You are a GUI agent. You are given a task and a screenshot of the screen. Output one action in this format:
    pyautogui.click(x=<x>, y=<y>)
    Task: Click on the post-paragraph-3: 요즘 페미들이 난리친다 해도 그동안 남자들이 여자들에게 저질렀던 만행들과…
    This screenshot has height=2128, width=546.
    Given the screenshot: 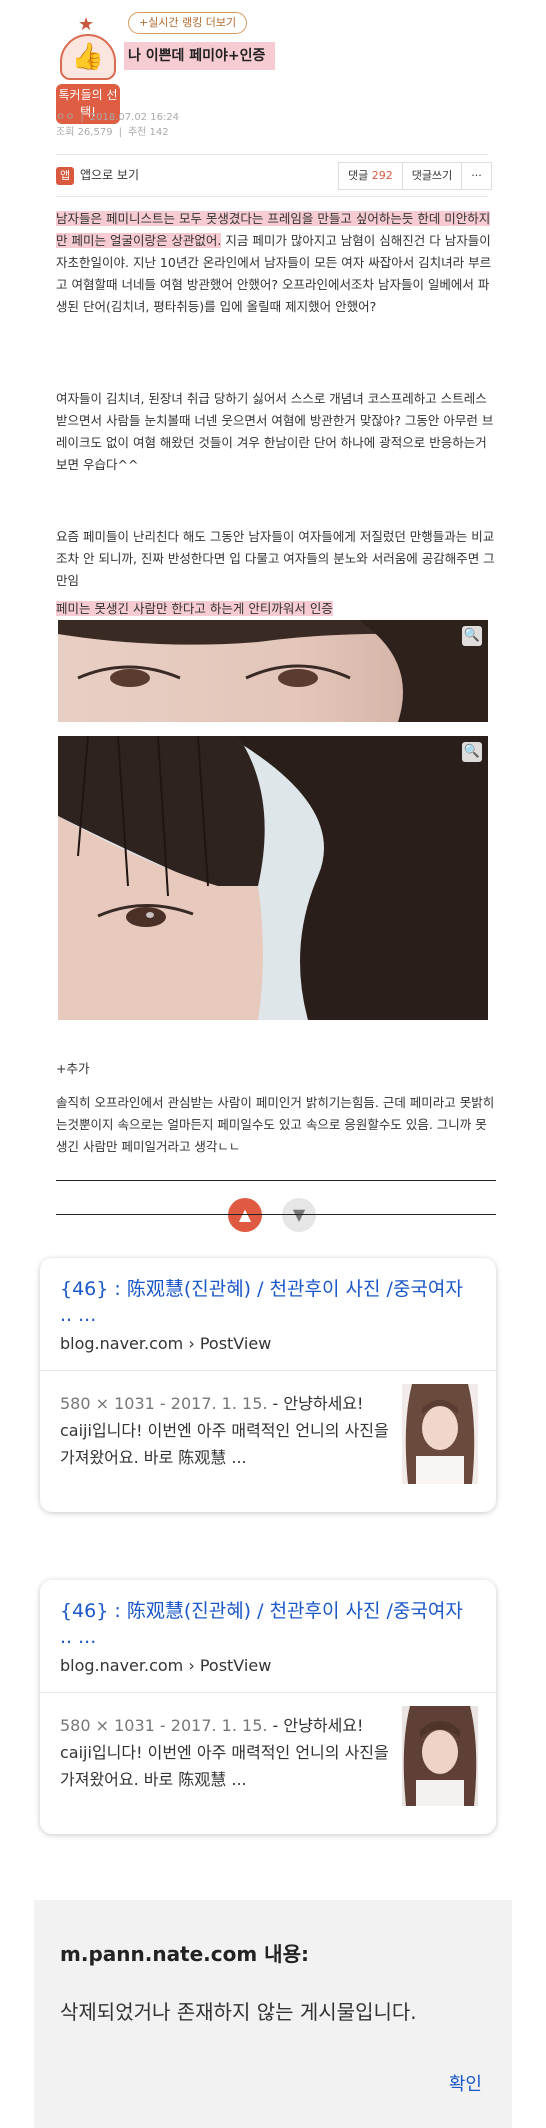 What is the action you would take?
    pyautogui.click(x=275, y=558)
    